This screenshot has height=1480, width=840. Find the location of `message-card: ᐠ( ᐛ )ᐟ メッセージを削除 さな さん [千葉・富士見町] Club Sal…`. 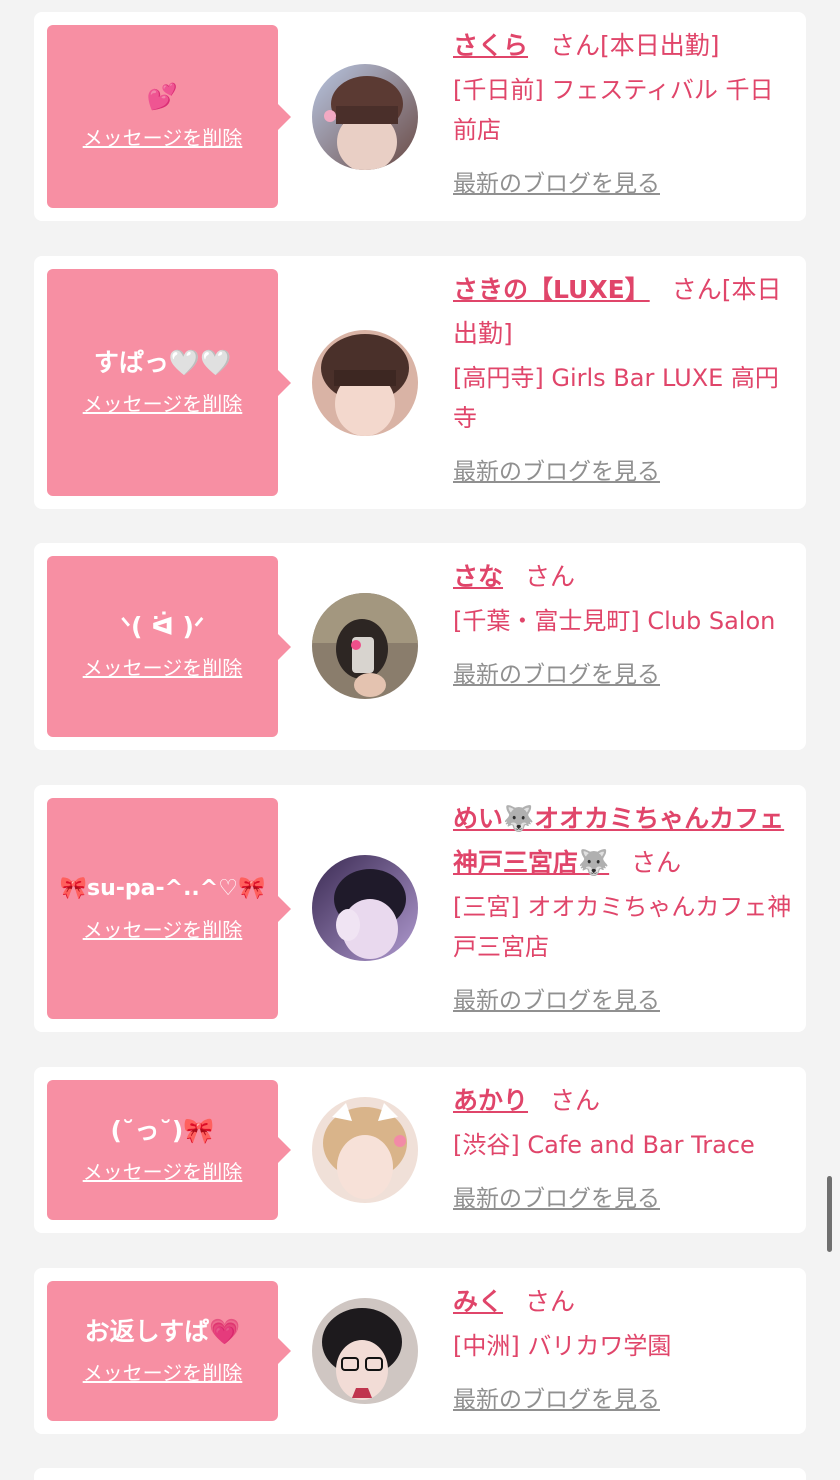

message-card: ᐠ( ᐛ )ᐟ メッセージを削除 さな さん [千葉・富士見町] Club Sal… is located at coordinates (420, 646).